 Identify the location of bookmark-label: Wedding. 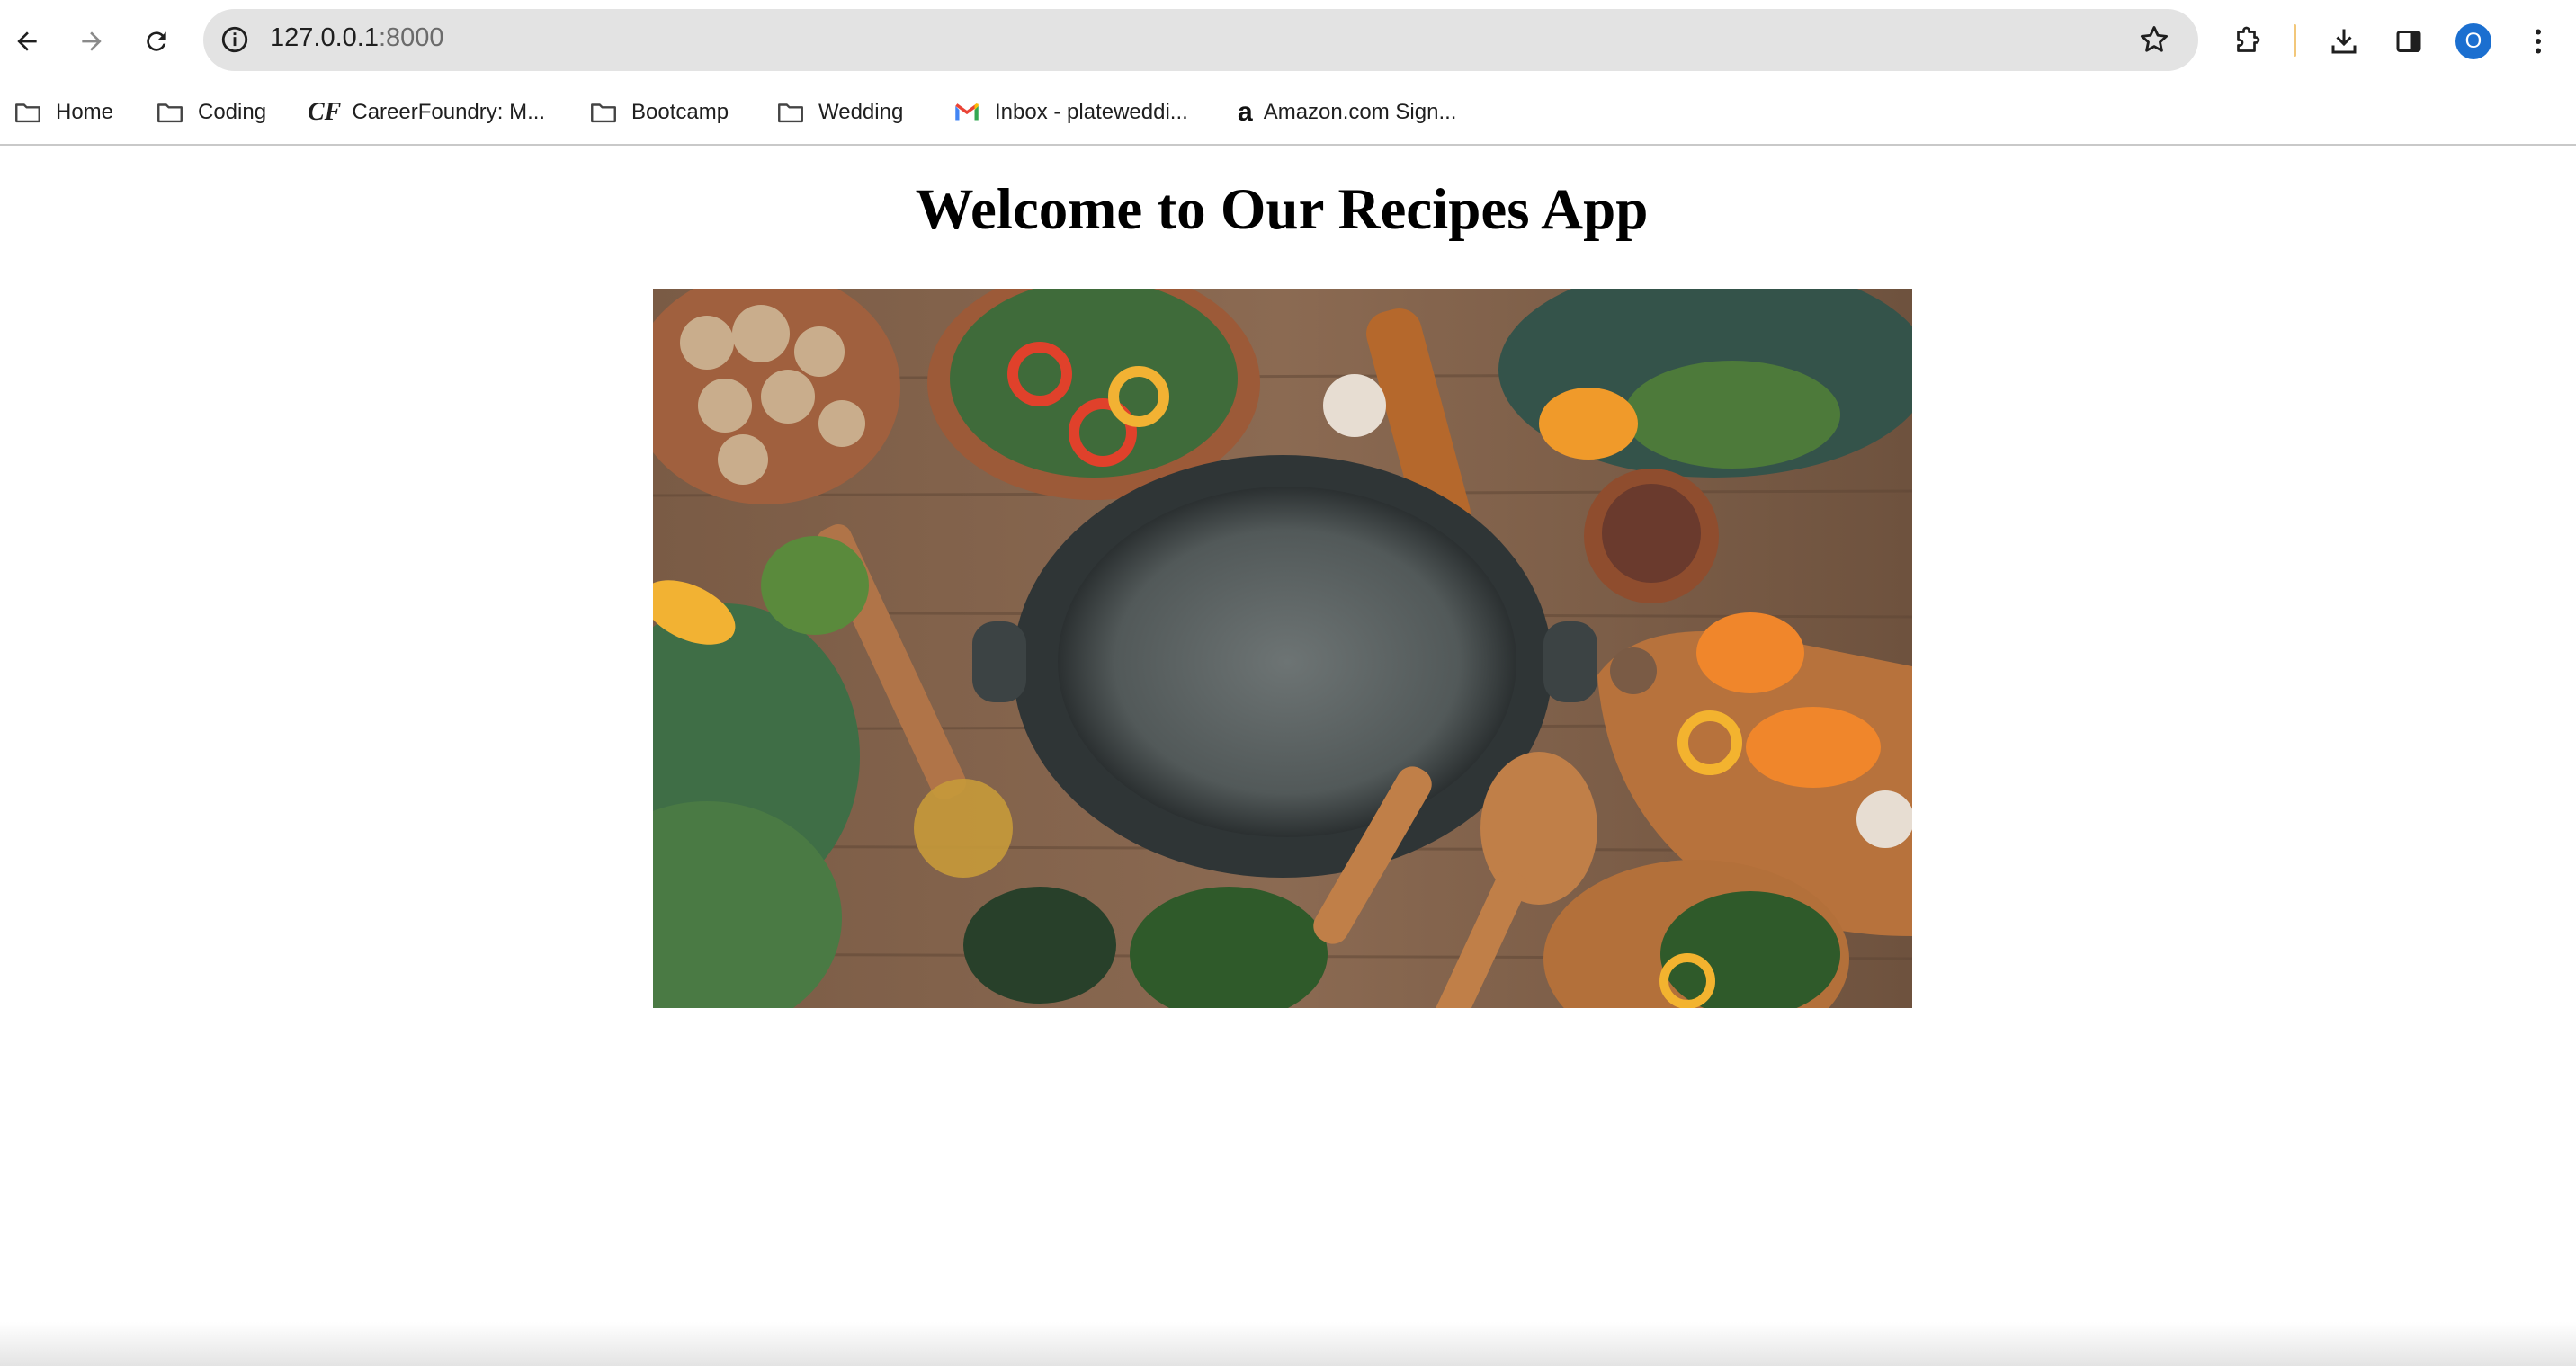
(861, 112).